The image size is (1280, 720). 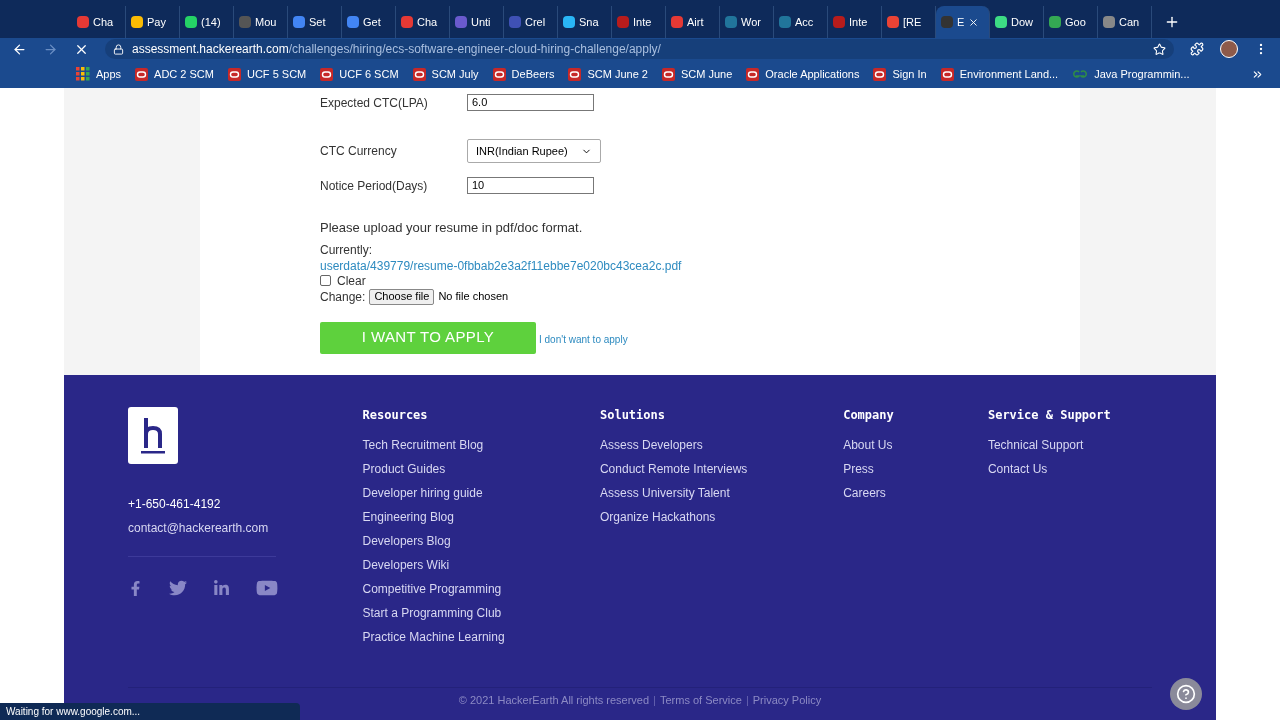 I want to click on bookmark-item: Sign In, so click(x=900, y=74).